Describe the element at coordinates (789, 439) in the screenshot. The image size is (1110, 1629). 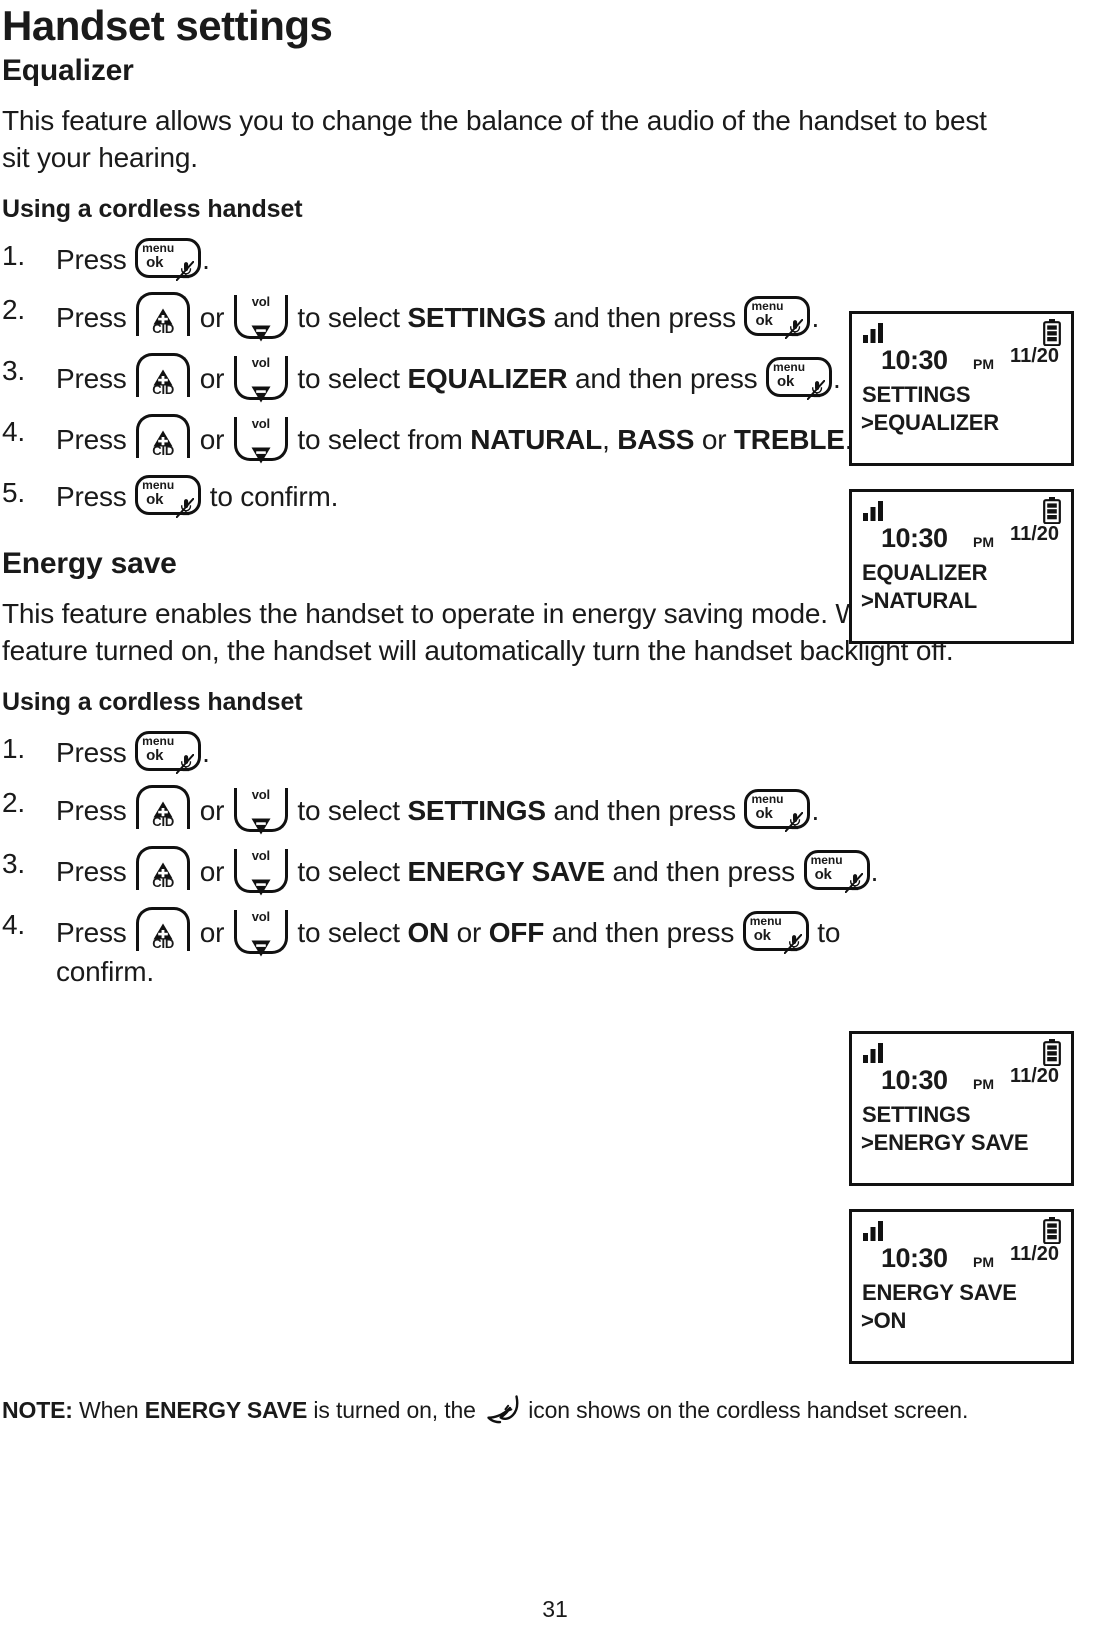
I see `step-emphasis: TREBLE` at that location.